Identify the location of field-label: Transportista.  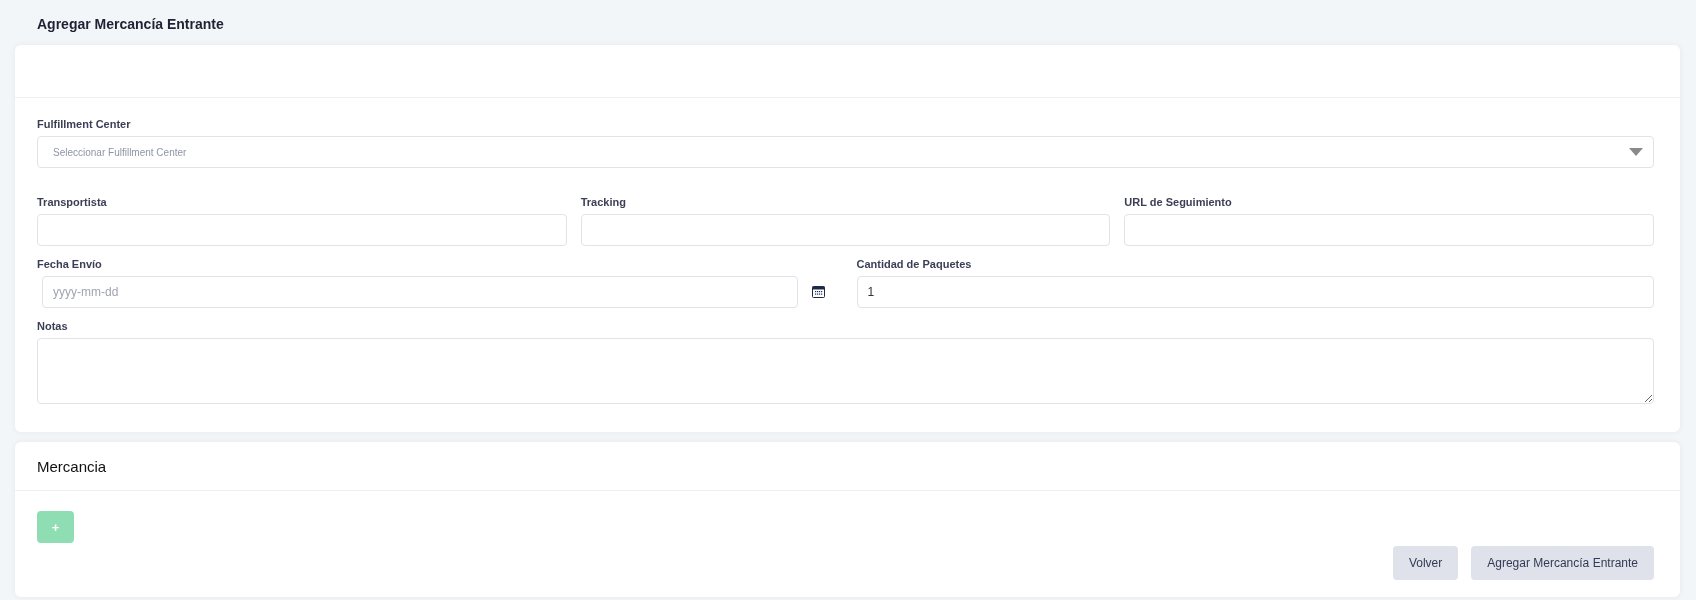
(72, 202).